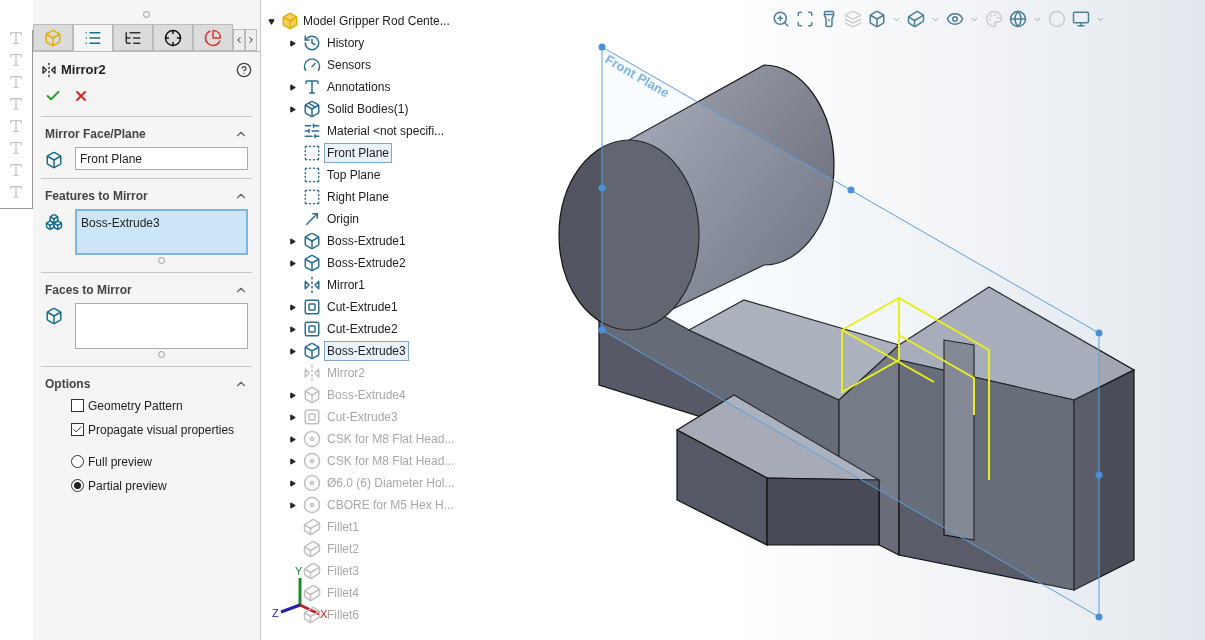  What do you see at coordinates (300, 597) in the screenshot?
I see `axis-triad` at bounding box center [300, 597].